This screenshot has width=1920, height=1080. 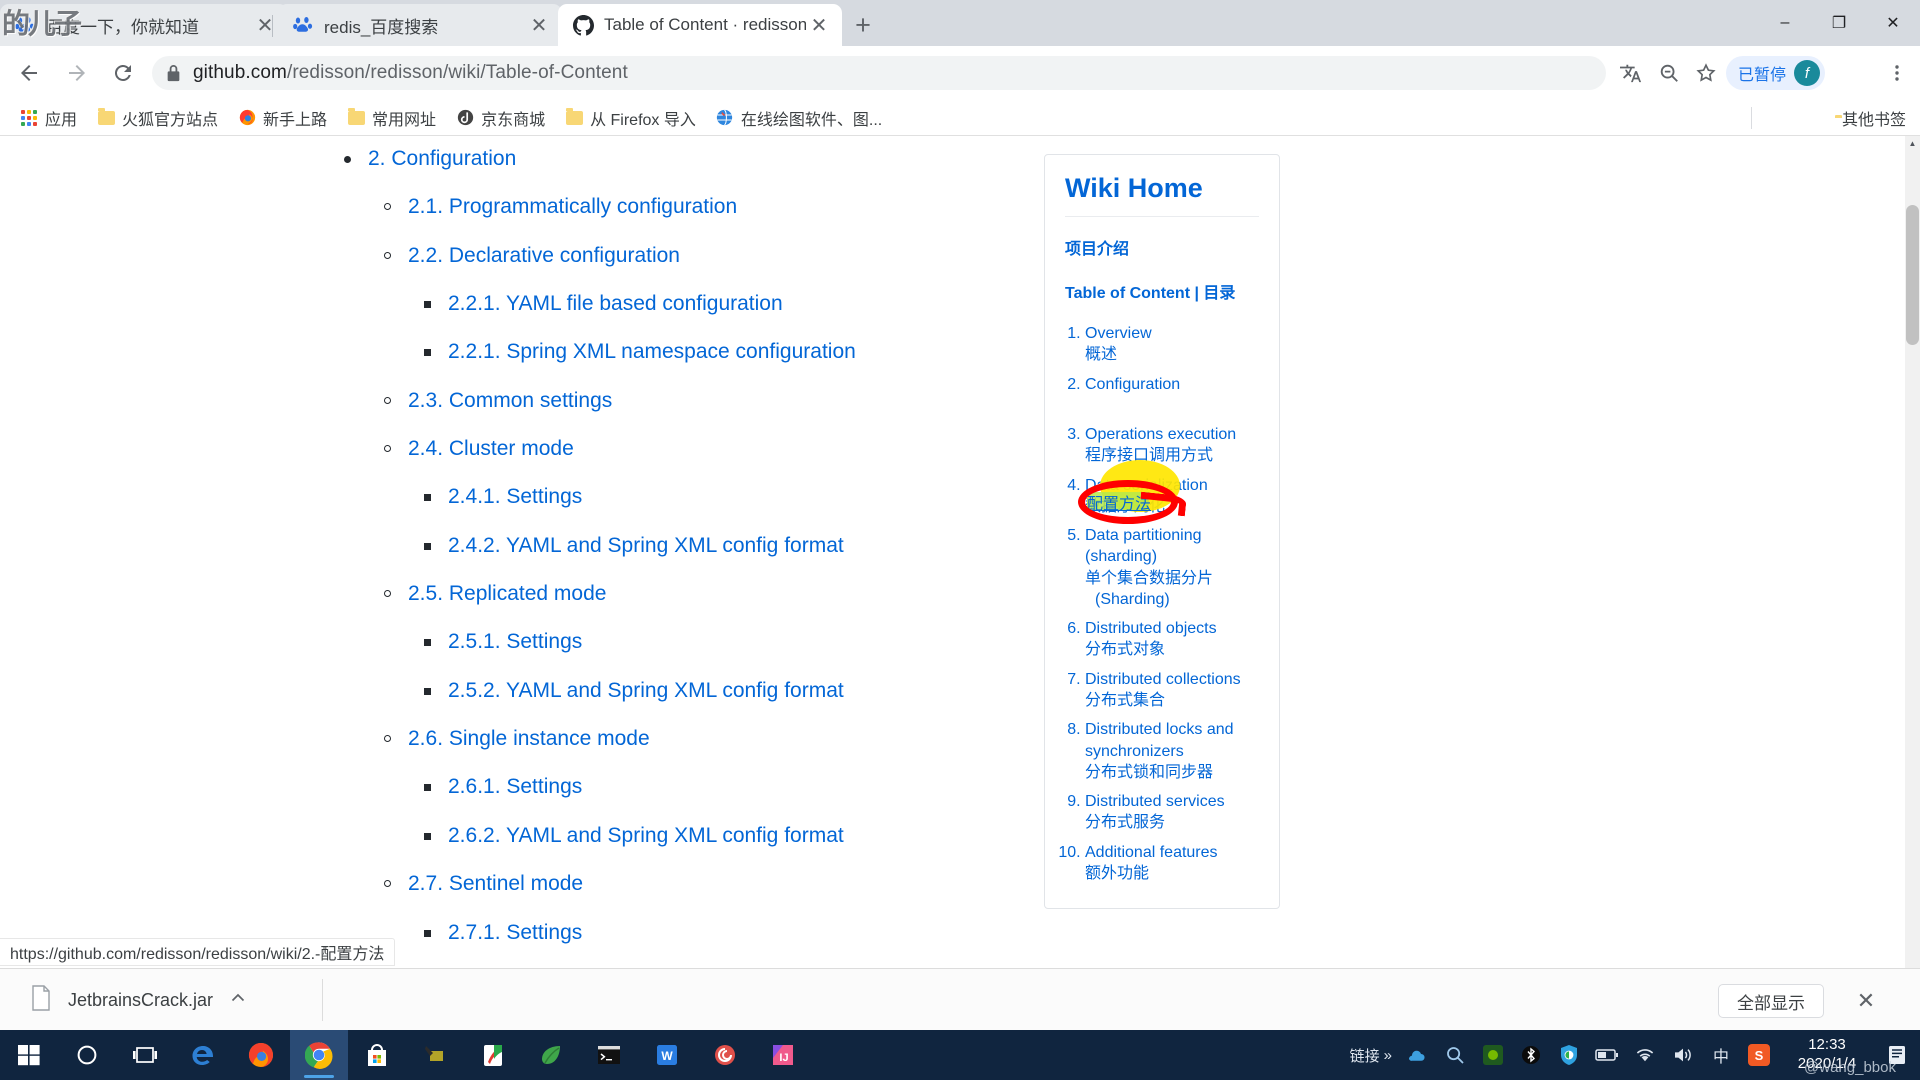 I want to click on wps-writer-icon: W, so click(x=667, y=1055).